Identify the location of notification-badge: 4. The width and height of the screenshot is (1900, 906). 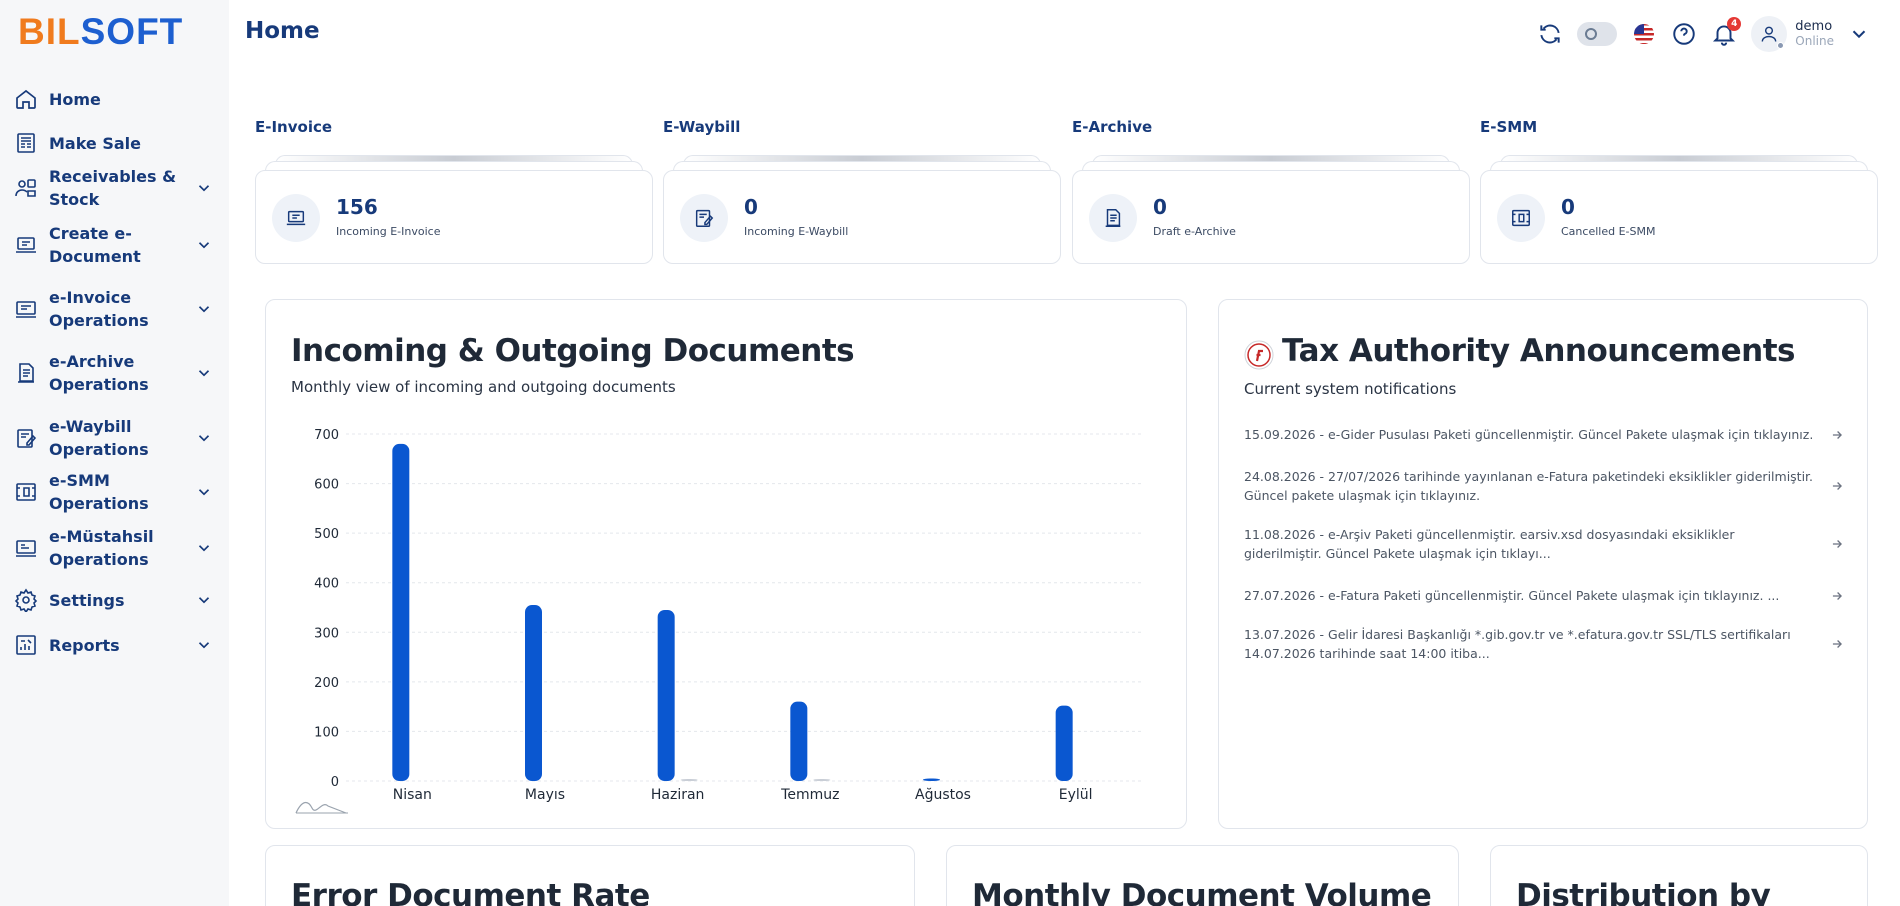
(1734, 24).